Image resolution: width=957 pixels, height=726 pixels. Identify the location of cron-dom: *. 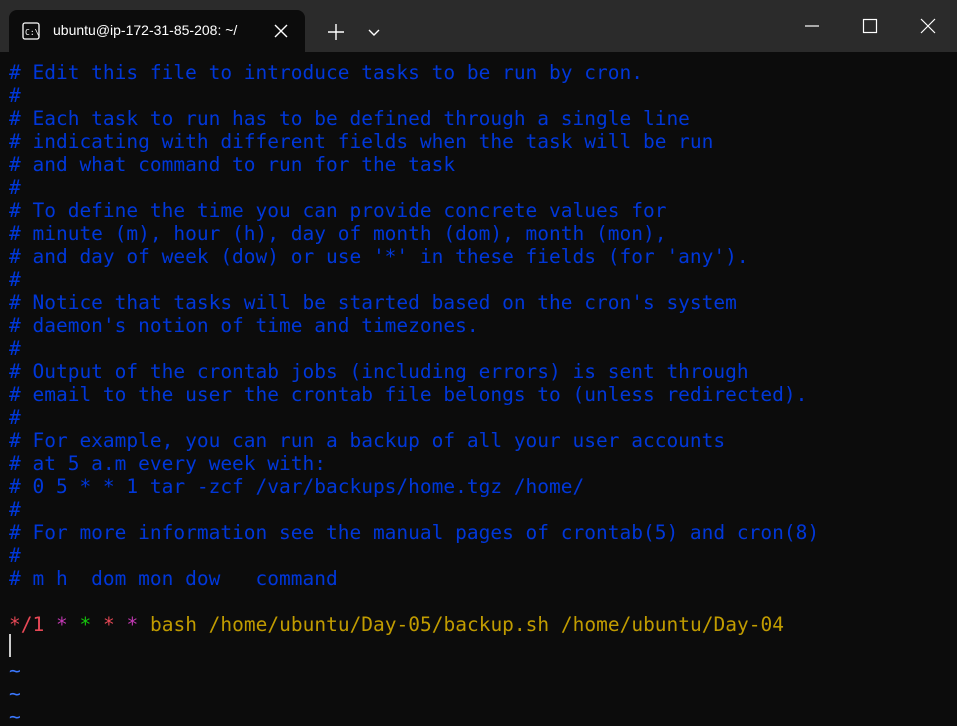
(85, 624).